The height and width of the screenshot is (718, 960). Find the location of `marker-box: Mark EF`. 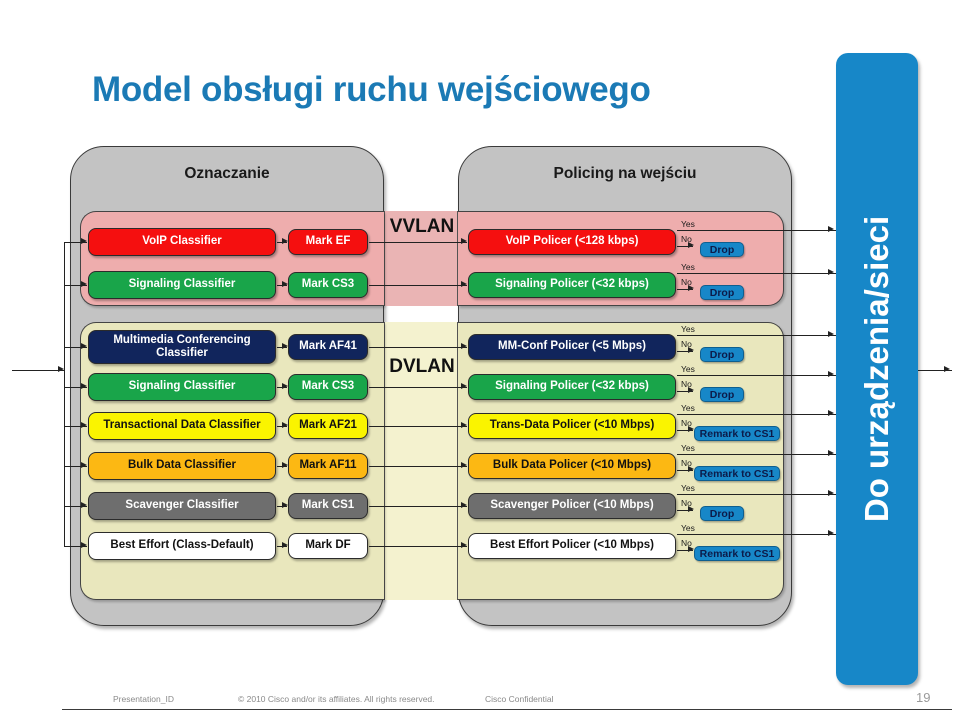

marker-box: Mark EF is located at coordinates (328, 242).